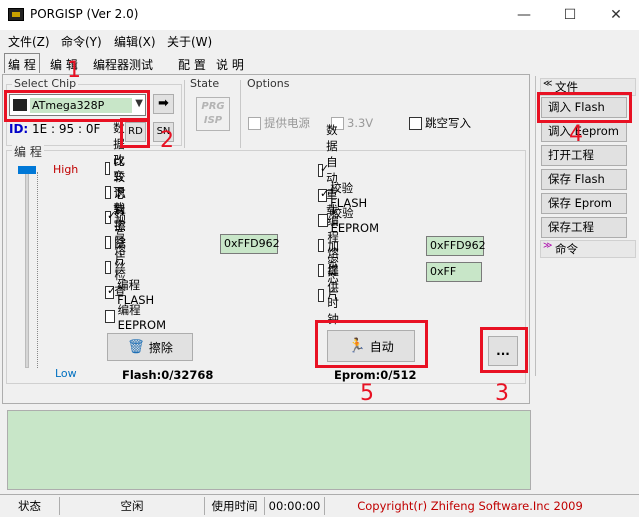 This screenshot has height=517, width=639. I want to click on state-label: State, so click(205, 83).